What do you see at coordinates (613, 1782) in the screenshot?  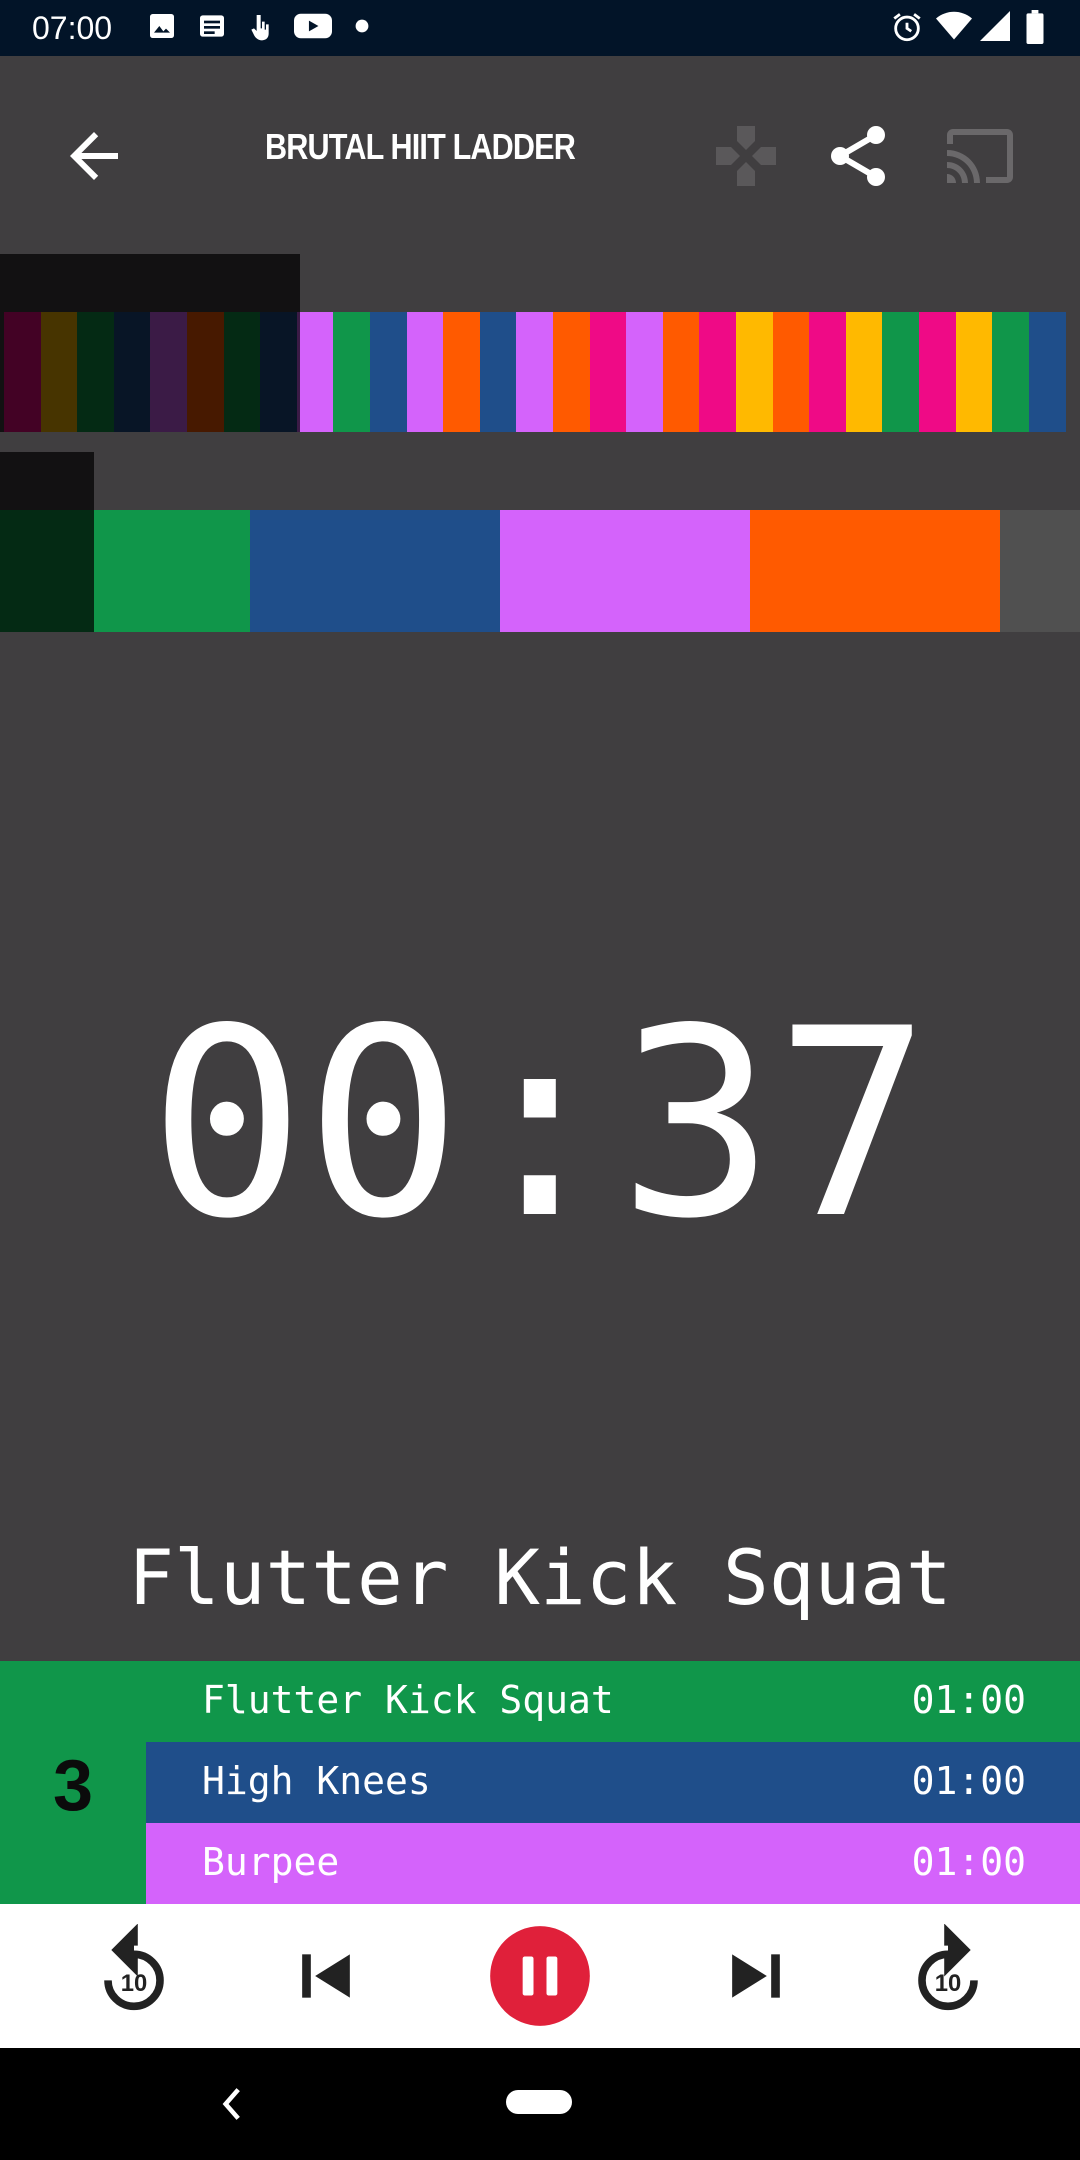 I see `queue-item: High Knees 01:00` at bounding box center [613, 1782].